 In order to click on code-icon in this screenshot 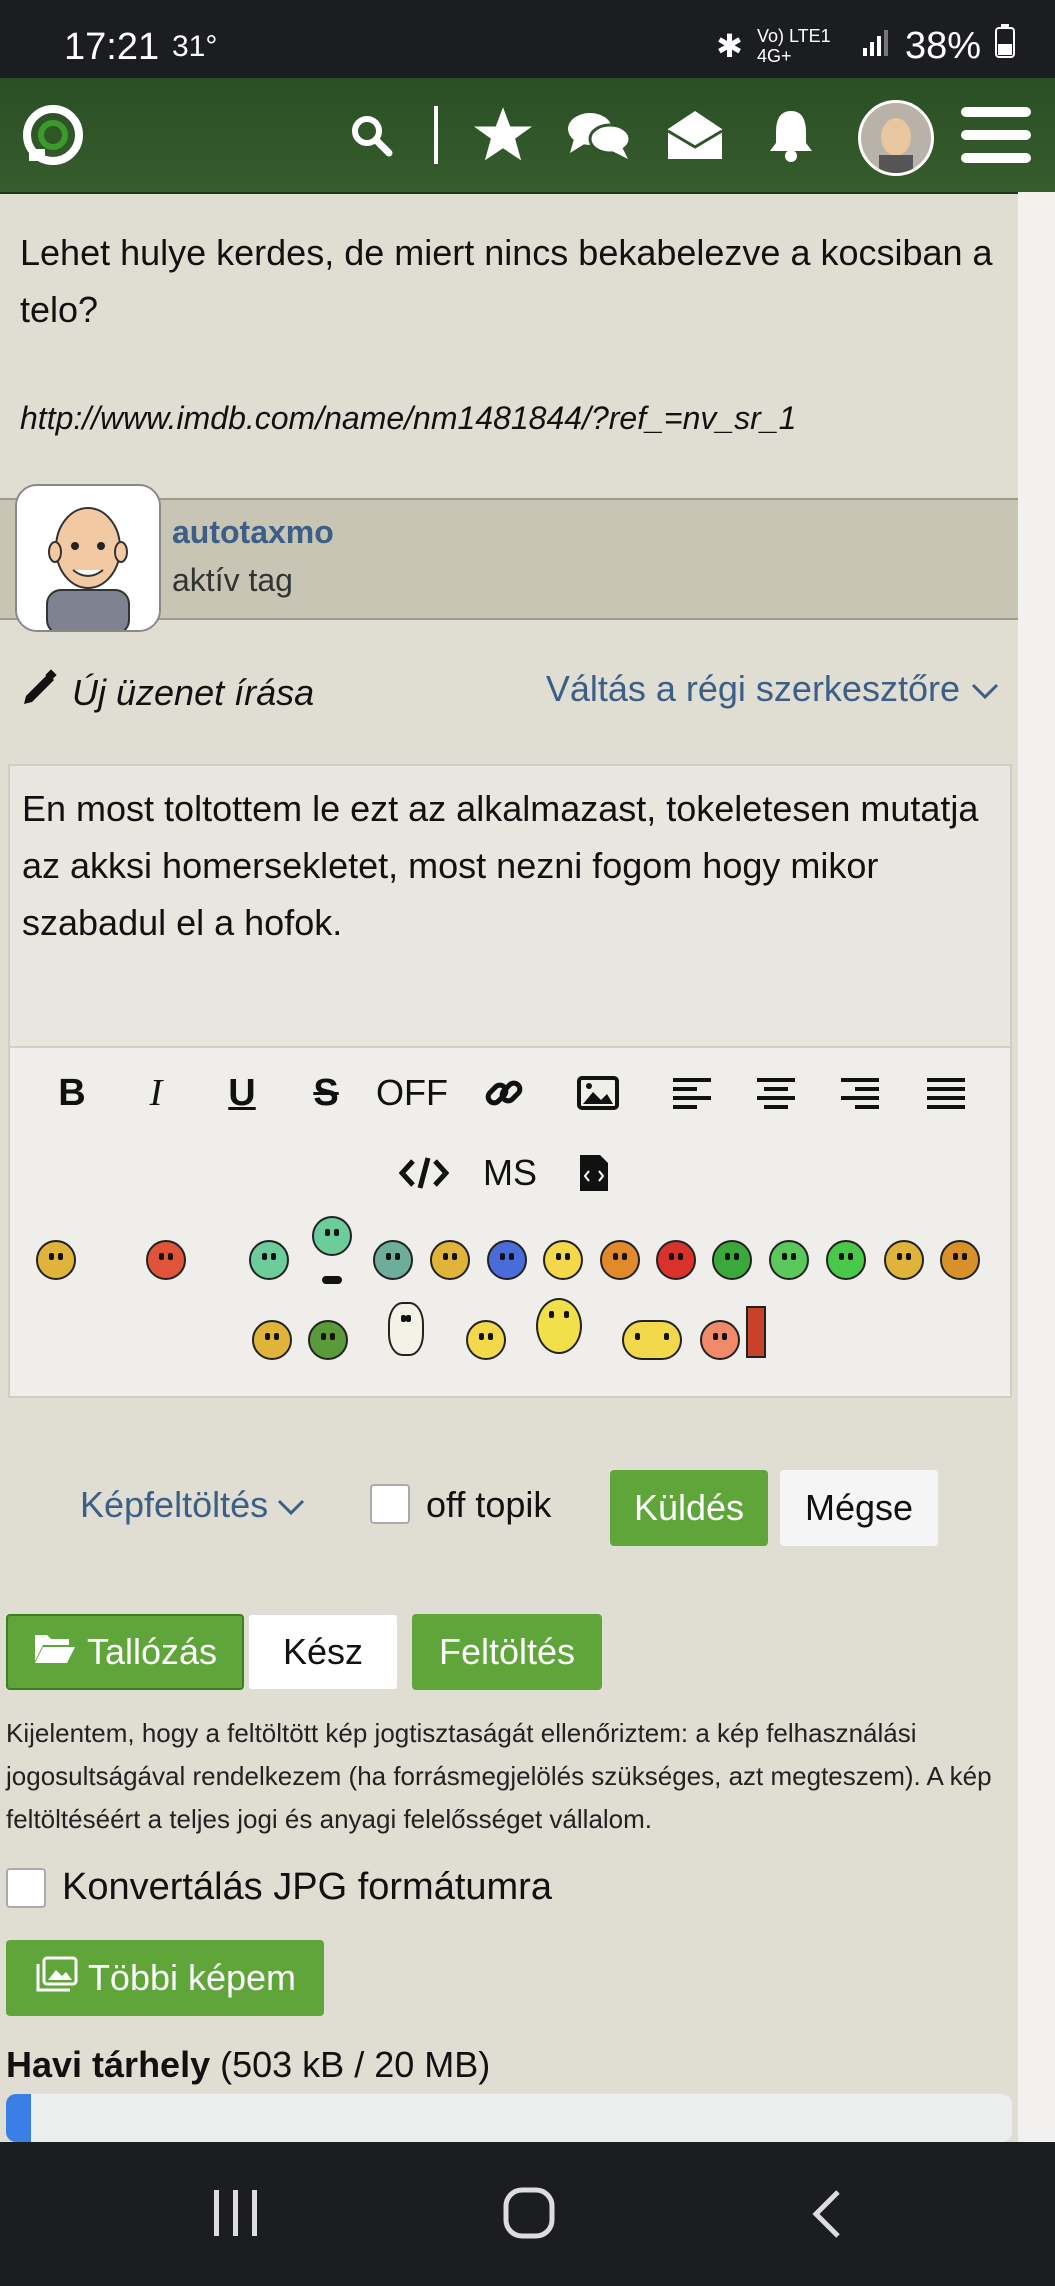, I will do `click(424, 1173)`.